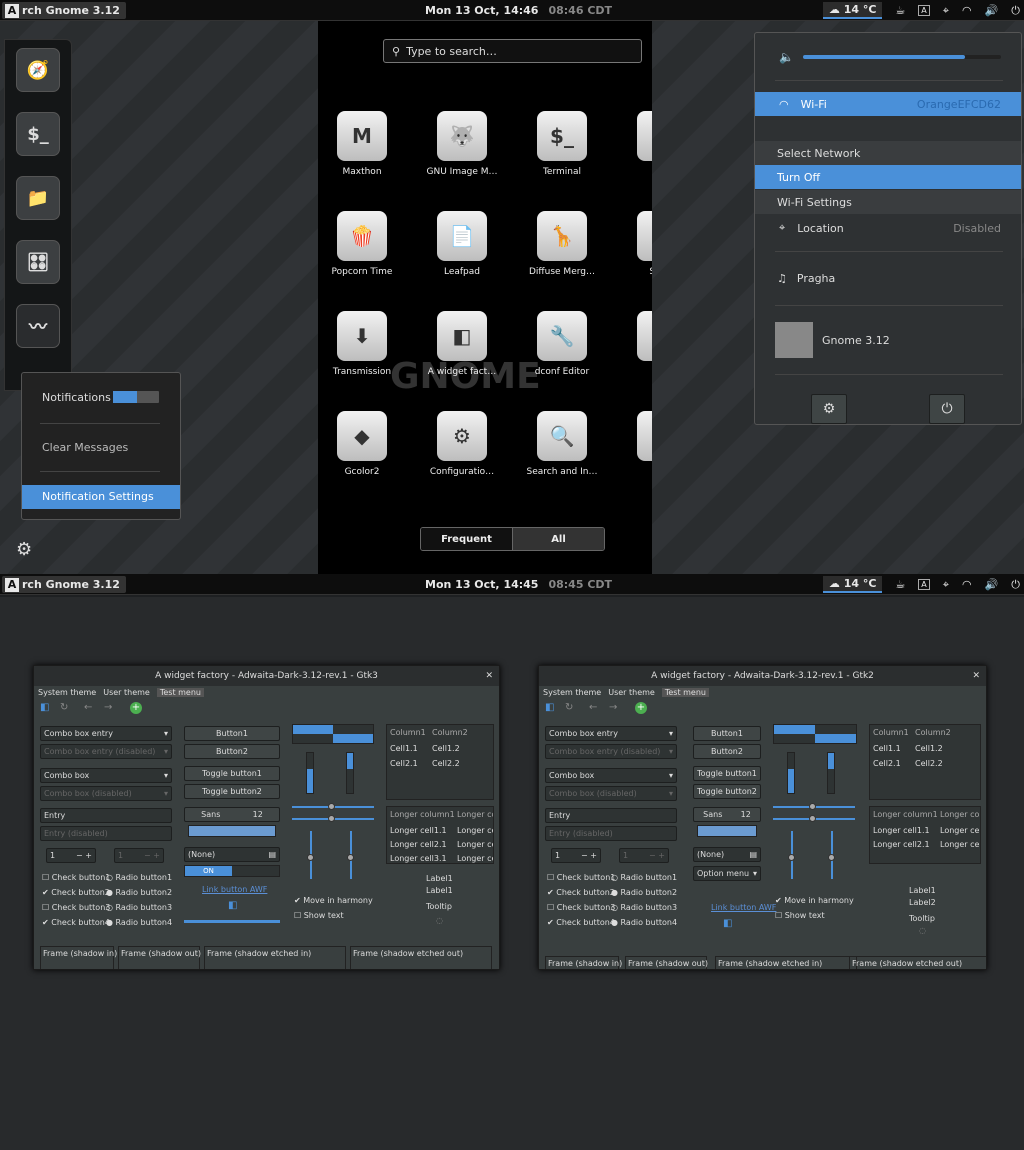  What do you see at coordinates (727, 814) in the screenshot?
I see `font-button: Sans 12` at bounding box center [727, 814].